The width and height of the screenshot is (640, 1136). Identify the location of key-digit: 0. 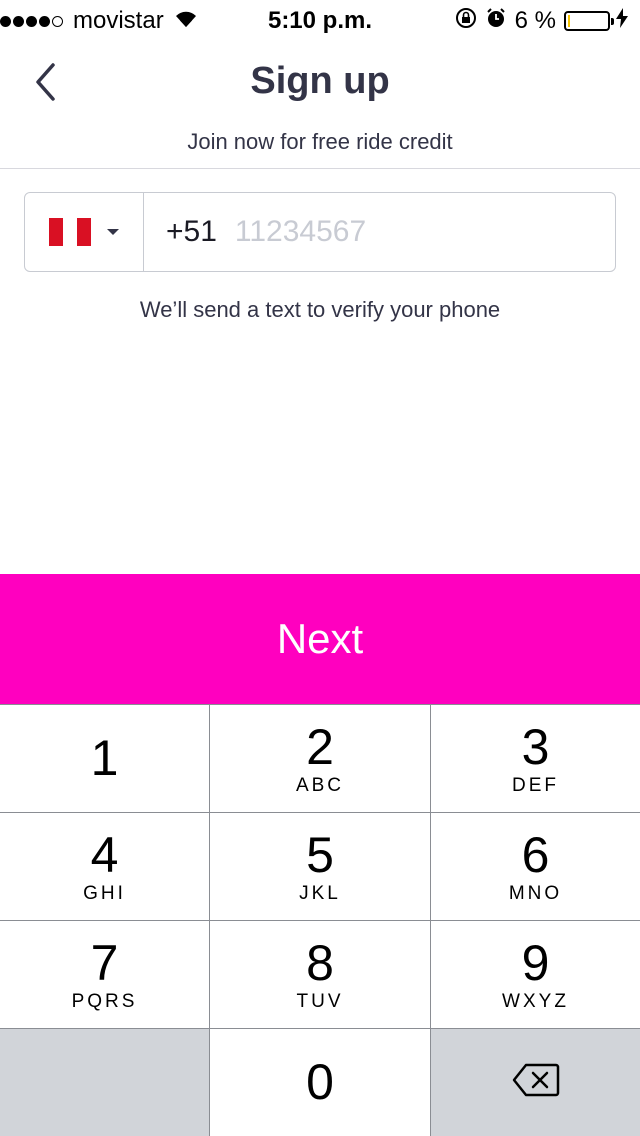
(320, 1081).